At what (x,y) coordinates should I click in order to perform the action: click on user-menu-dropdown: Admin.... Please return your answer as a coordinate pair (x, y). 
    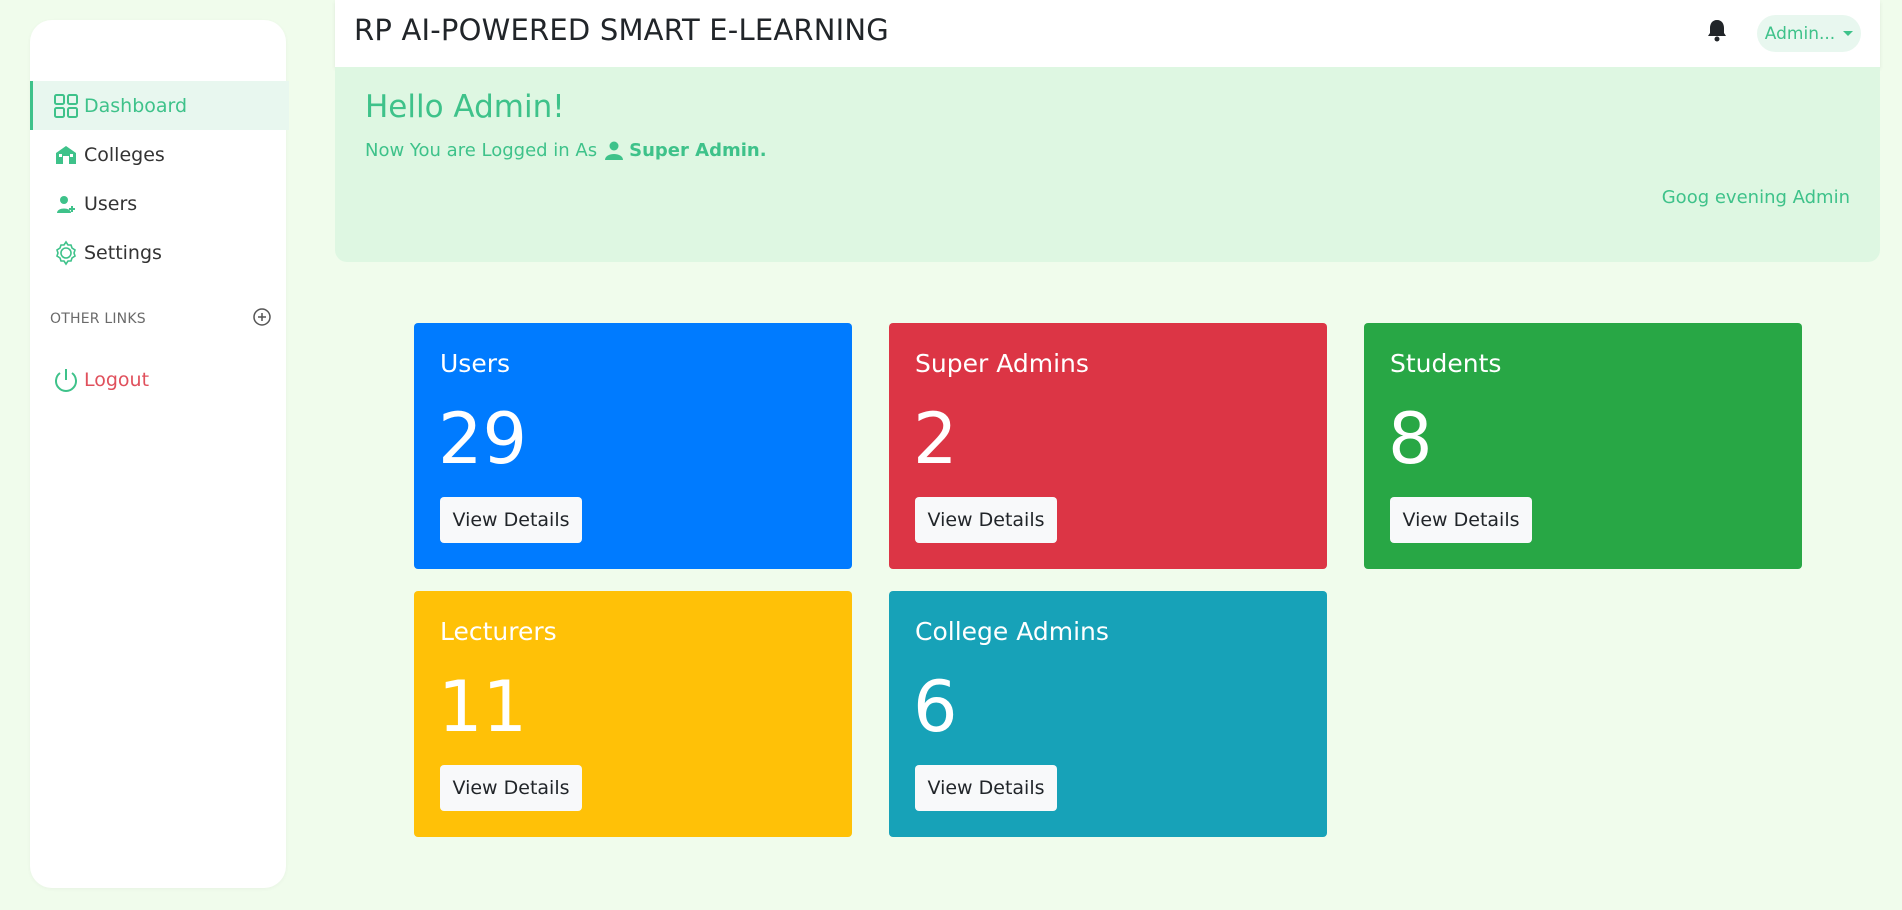
    Looking at the image, I should click on (1809, 33).